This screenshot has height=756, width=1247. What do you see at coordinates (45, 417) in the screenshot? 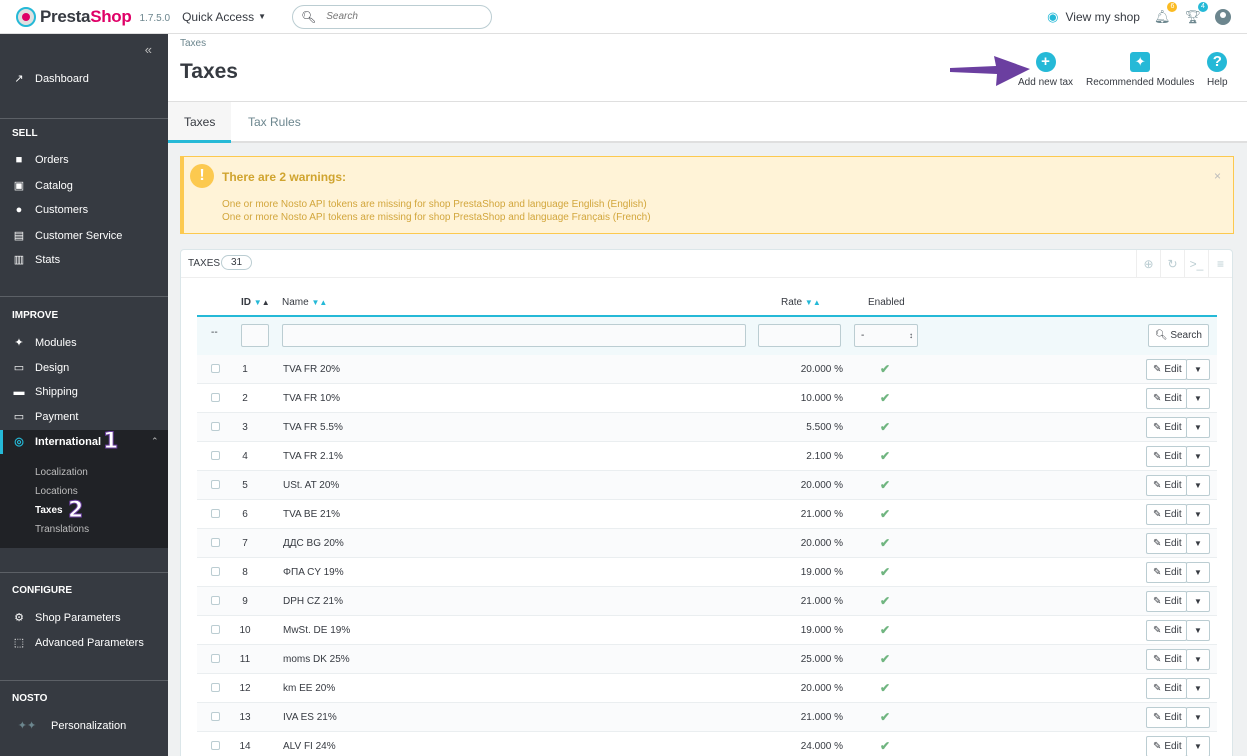
I see `sidebar-item-payment: ▭ Payment` at bounding box center [45, 417].